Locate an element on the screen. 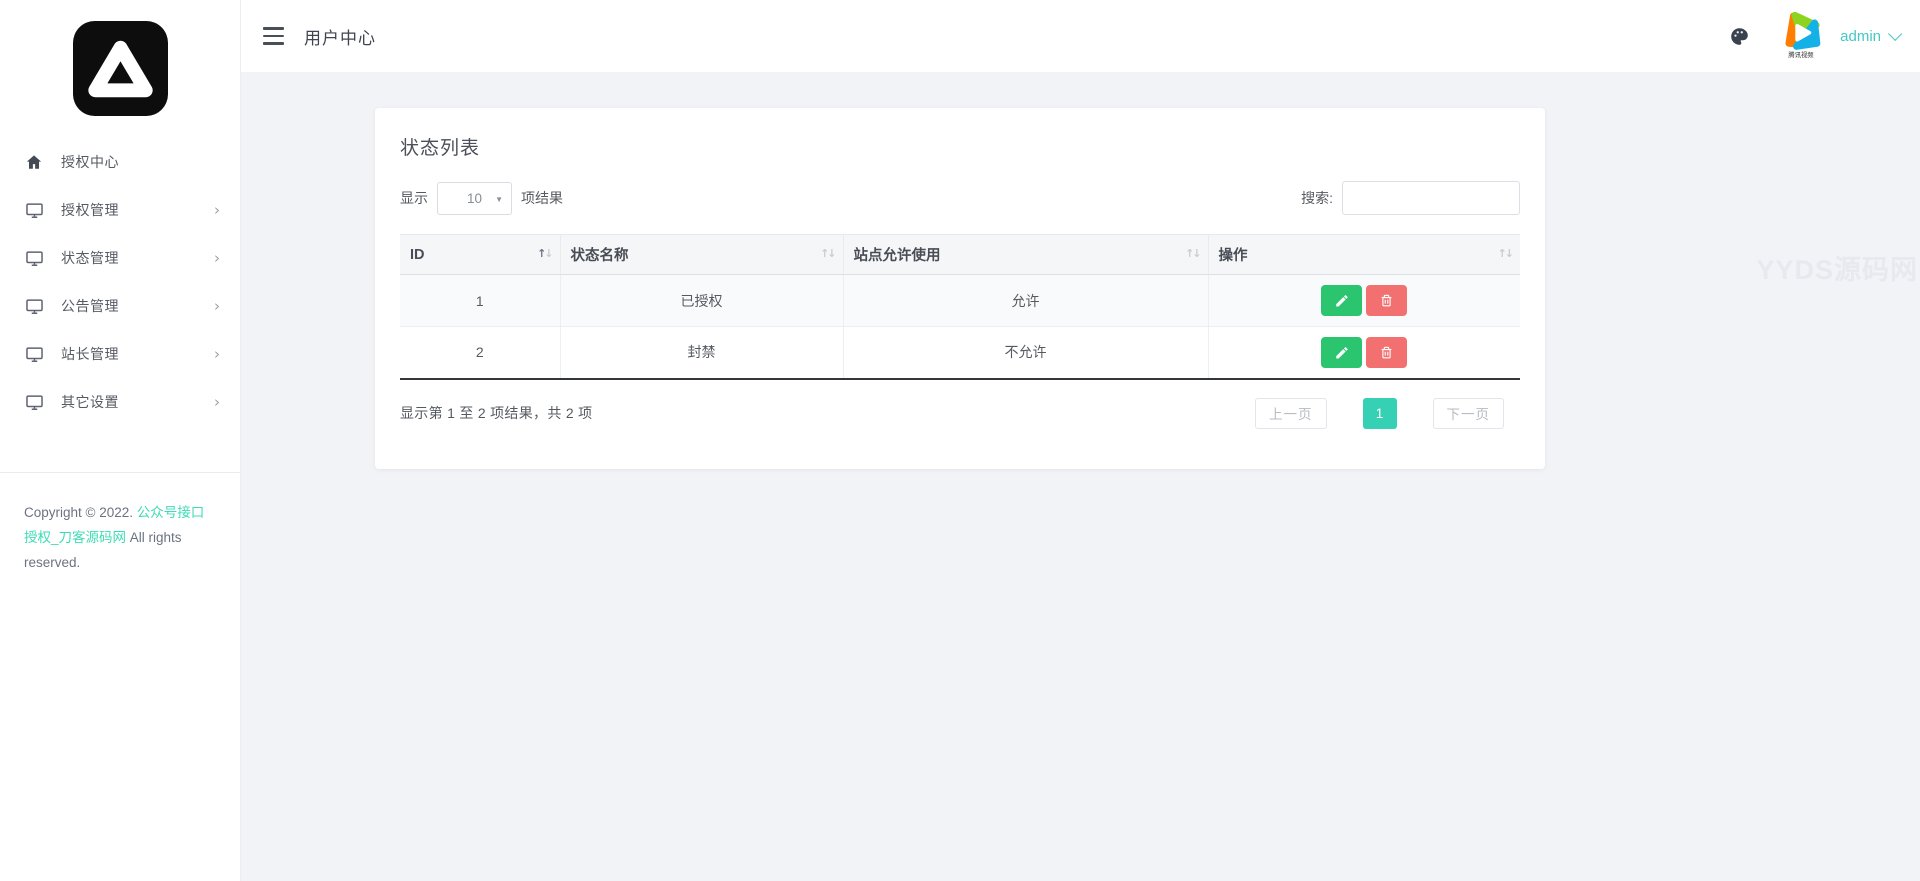  column-label: ID is located at coordinates (417, 254).